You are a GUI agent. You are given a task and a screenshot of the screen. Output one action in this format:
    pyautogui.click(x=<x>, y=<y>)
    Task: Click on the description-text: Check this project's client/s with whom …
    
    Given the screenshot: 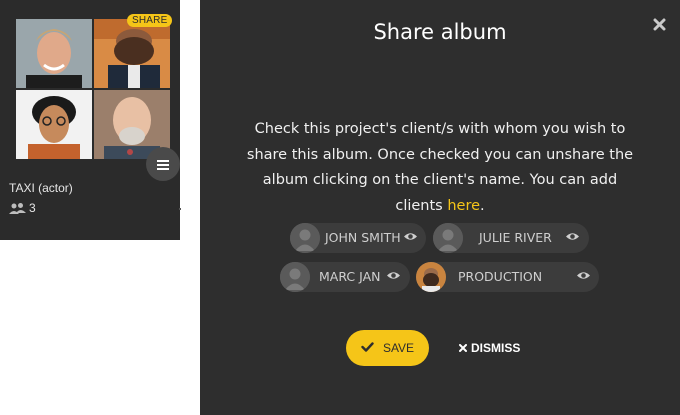 What is the action you would take?
    pyautogui.click(x=440, y=167)
    